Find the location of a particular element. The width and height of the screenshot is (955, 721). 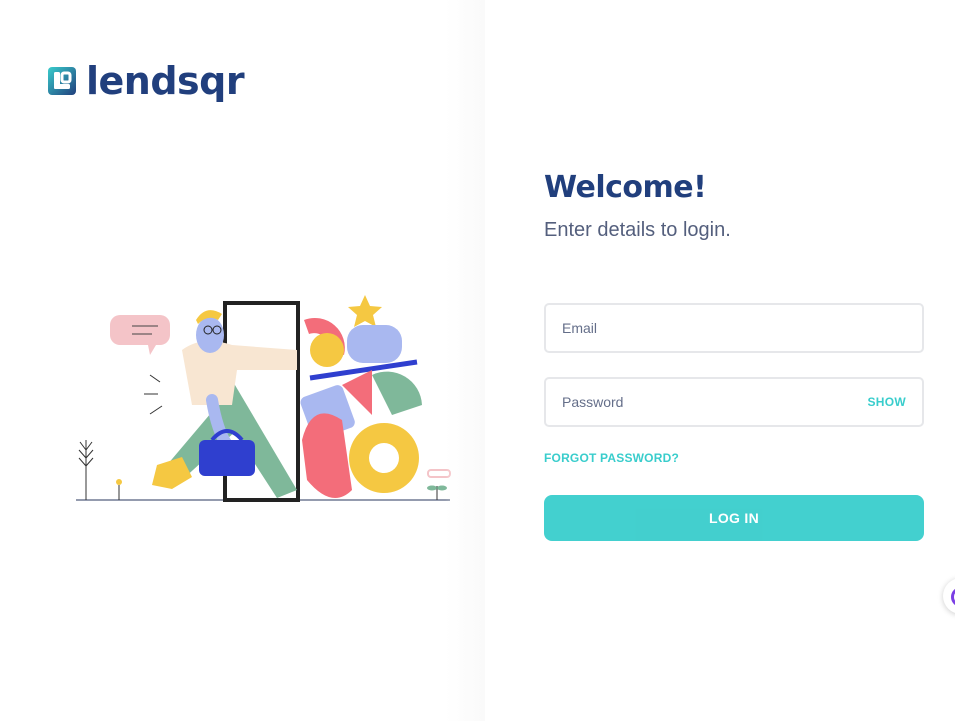

welcome-subtitle: Enter details to login. is located at coordinates (637, 230).